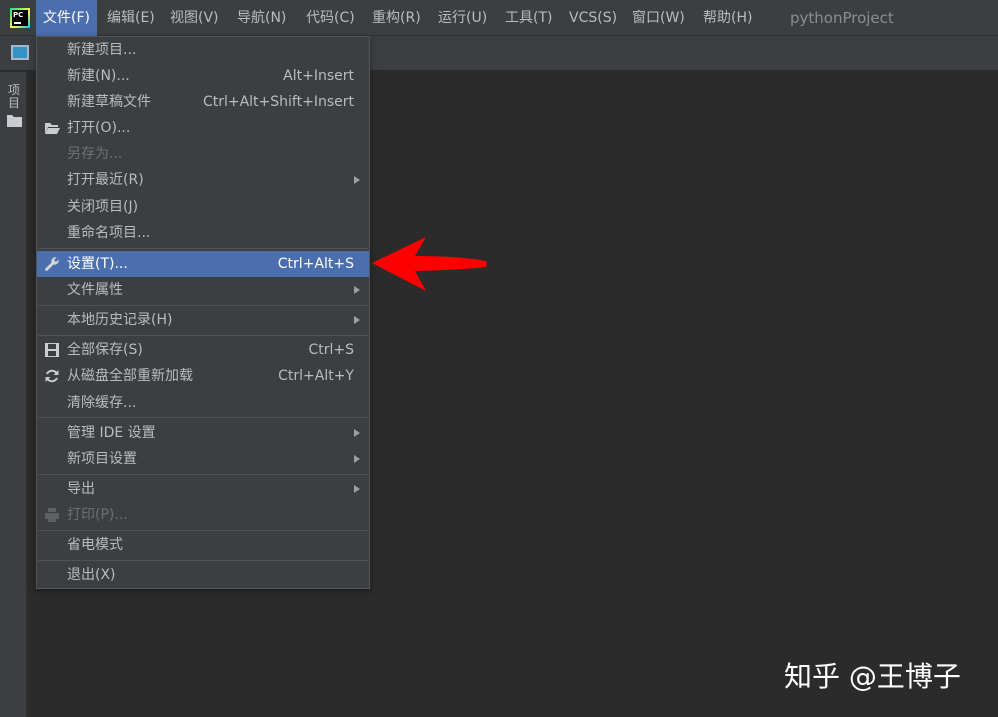 The height and width of the screenshot is (717, 998). What do you see at coordinates (593, 18) in the screenshot?
I see `menu-vcs: VCS(S)` at bounding box center [593, 18].